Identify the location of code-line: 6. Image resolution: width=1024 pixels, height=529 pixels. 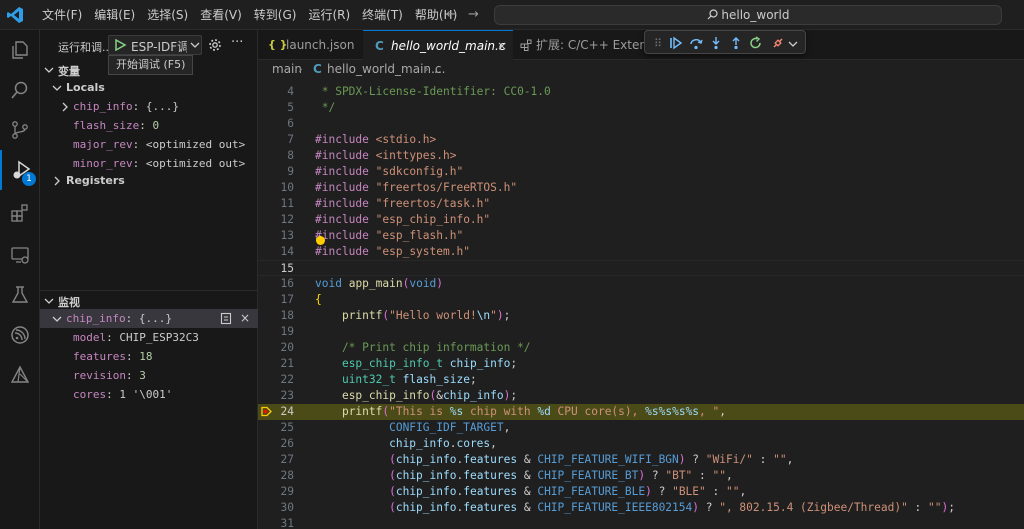
(641, 124).